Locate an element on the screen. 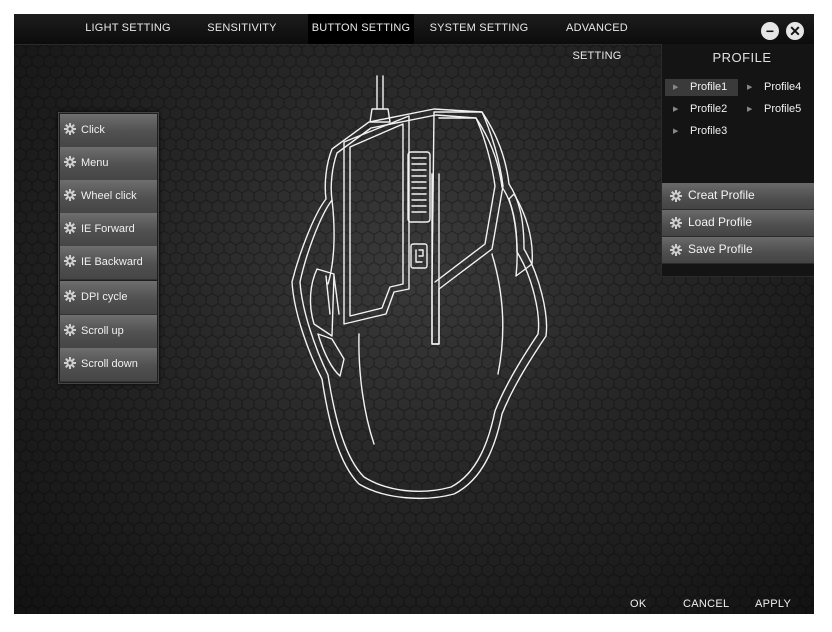  function-label: Wheel click is located at coordinates (109, 196).